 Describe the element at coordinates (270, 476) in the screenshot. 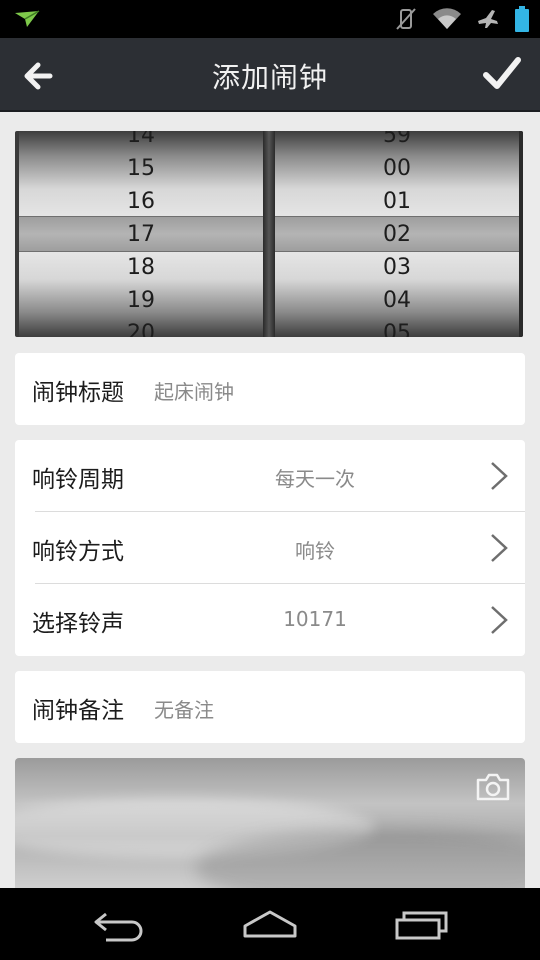

I see `ring-cycle-row: 响铃周期 每天一次` at that location.